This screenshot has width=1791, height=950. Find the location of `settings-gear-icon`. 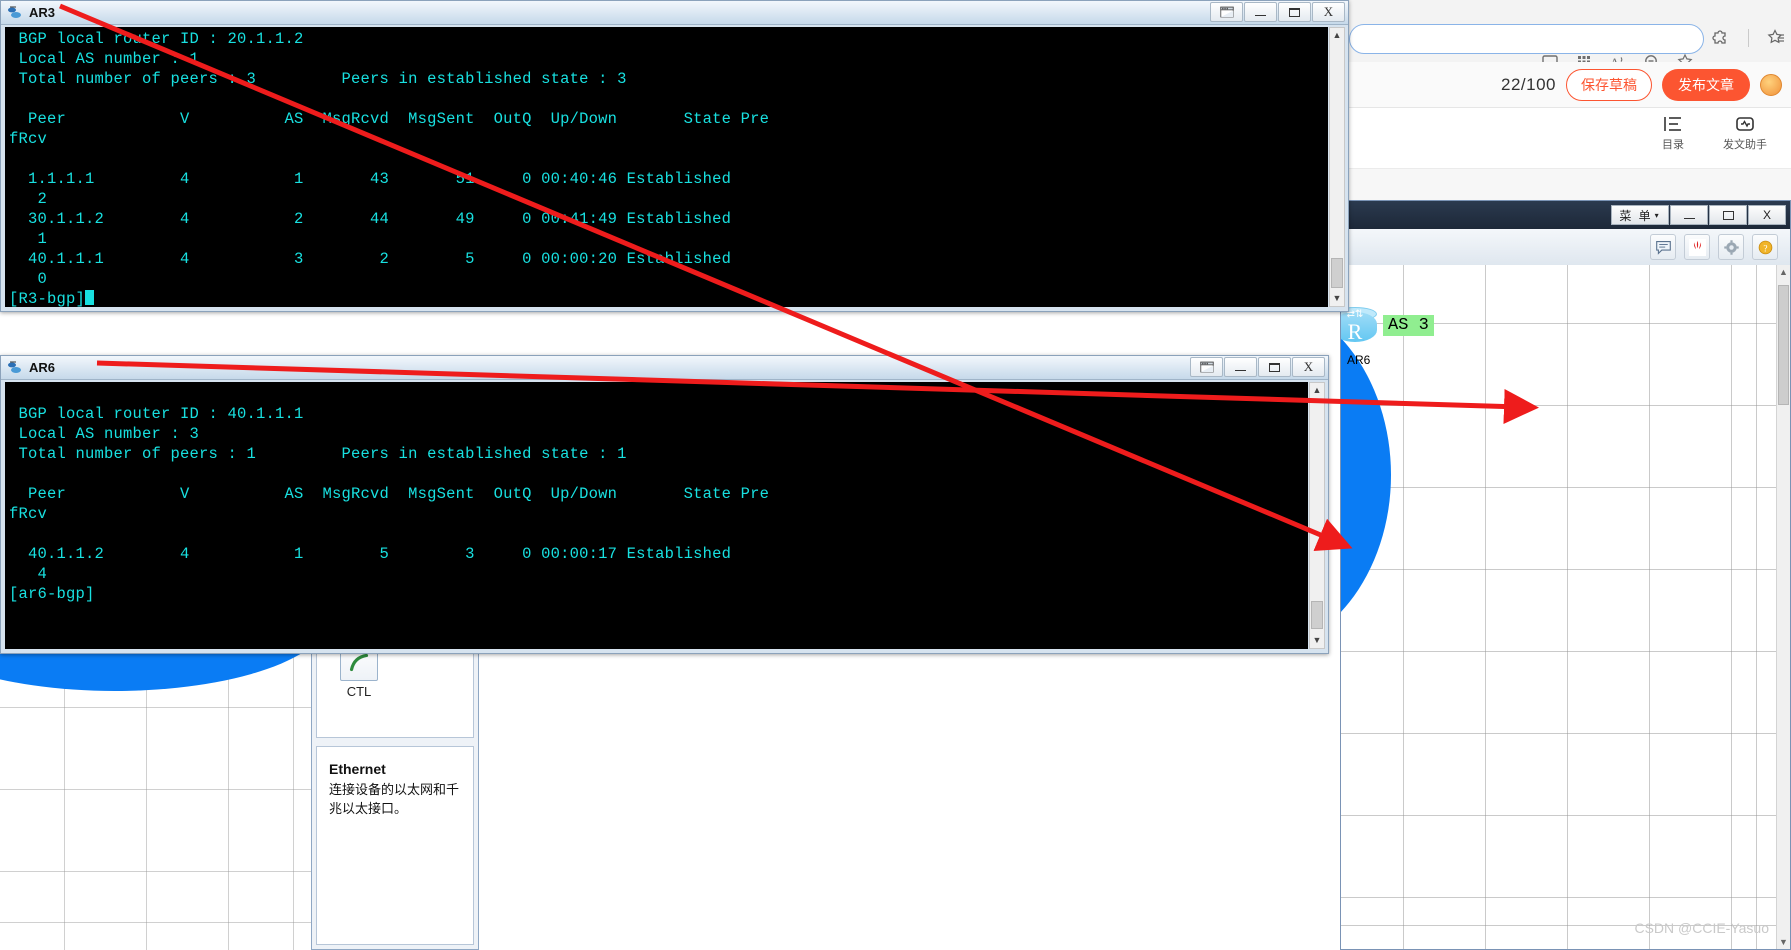

settings-gear-icon is located at coordinates (1731, 247).